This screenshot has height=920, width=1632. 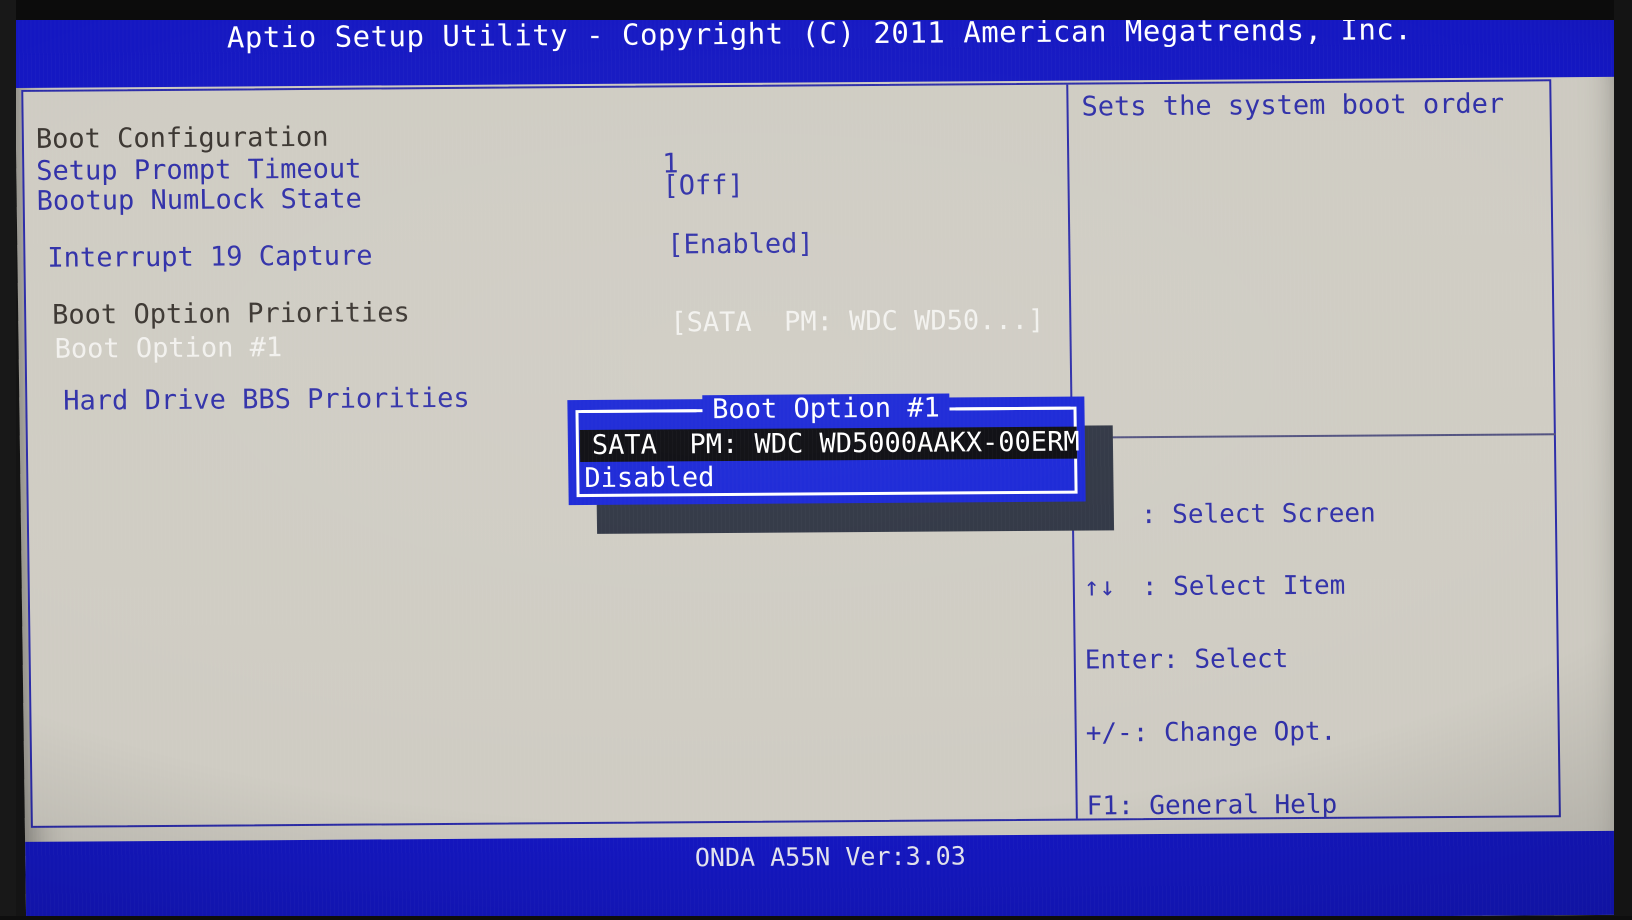 I want to click on key-legend-row-select-screen: →←: Select Screen, so click(x=1323, y=514).